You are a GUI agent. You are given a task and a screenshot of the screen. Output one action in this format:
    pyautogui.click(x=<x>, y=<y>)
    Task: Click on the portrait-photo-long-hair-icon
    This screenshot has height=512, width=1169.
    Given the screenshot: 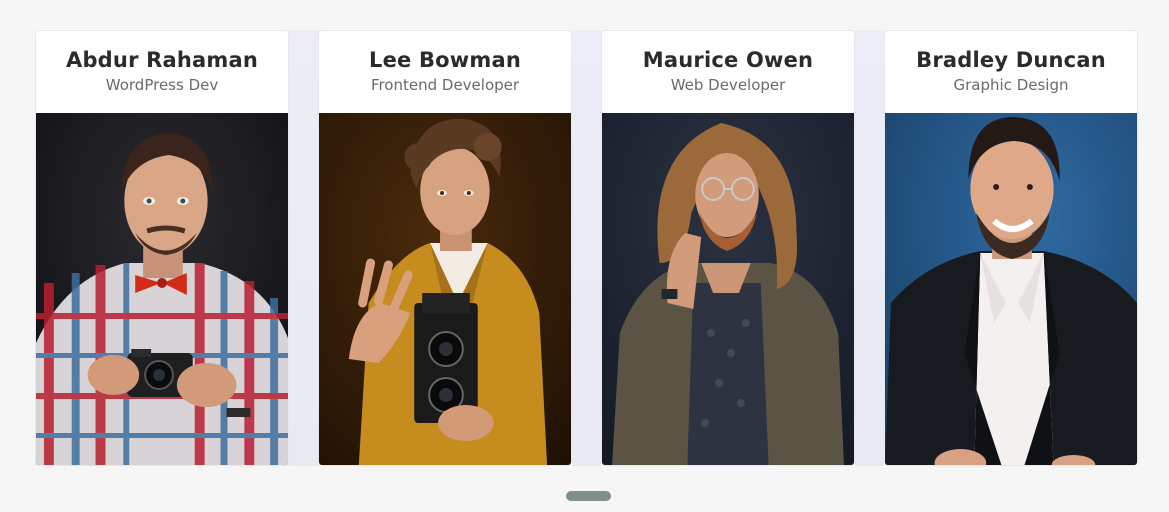 What is the action you would take?
    pyautogui.click(x=728, y=289)
    